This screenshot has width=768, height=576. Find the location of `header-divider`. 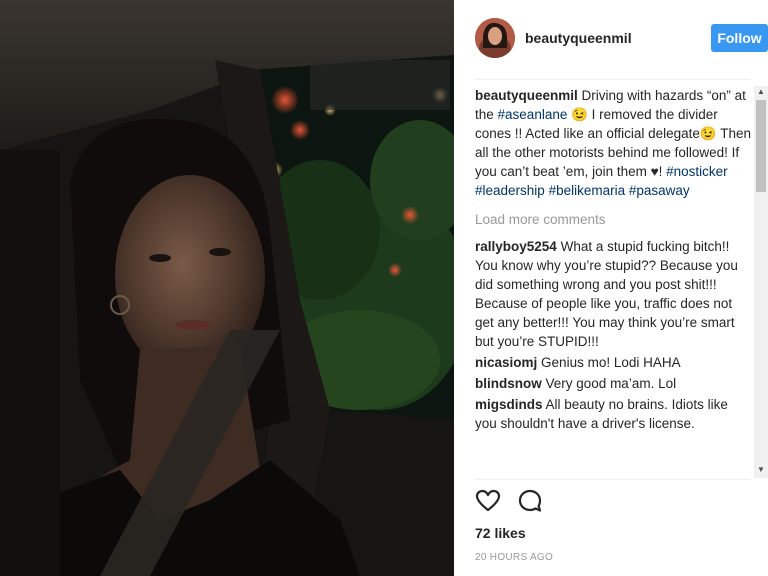

header-divider is located at coordinates (613, 79).